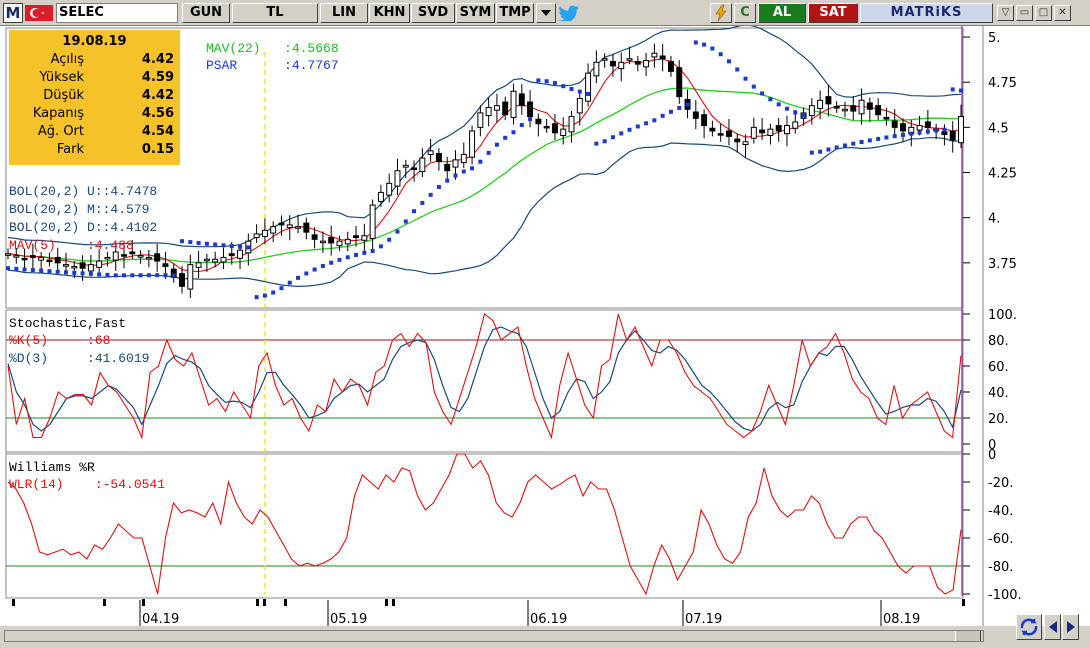  Describe the element at coordinates (992, 455) in the screenshot. I see `williams-tick-label: 0` at that location.